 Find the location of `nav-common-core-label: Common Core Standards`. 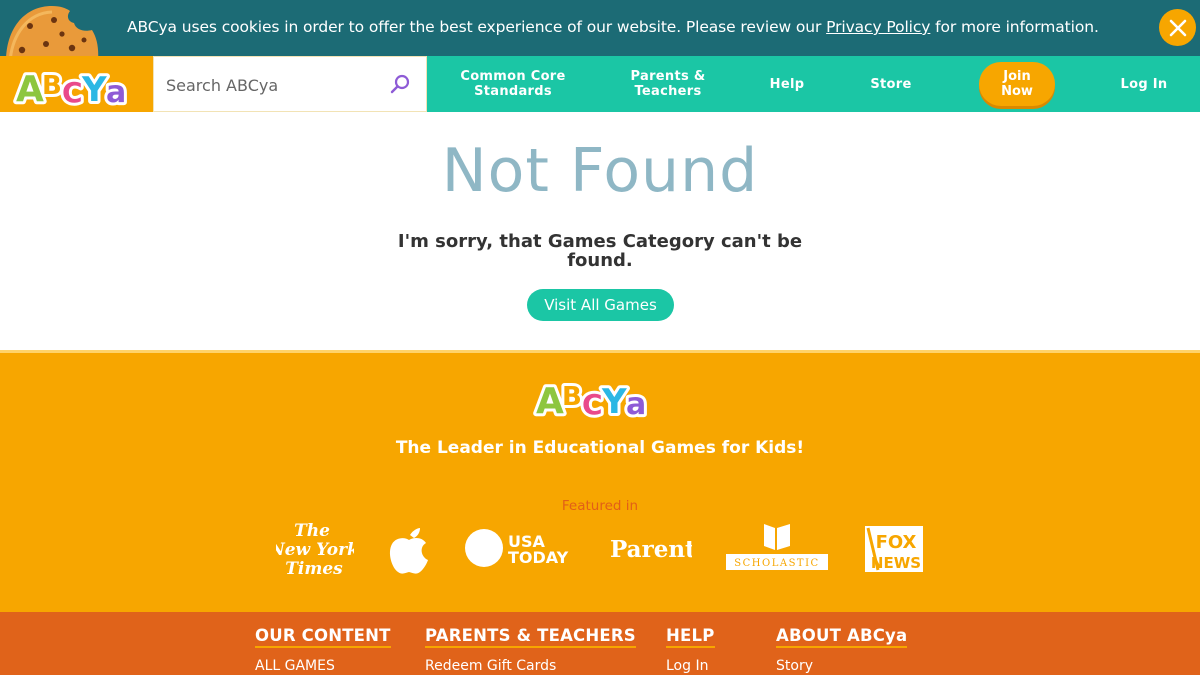

nav-common-core-label: Common Core Standards is located at coordinates (512, 84).